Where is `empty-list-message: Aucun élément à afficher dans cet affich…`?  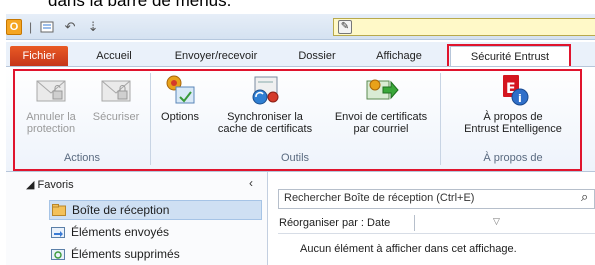
empty-list-message: Aucun élément à afficher dans cet affich… is located at coordinates (408, 249).